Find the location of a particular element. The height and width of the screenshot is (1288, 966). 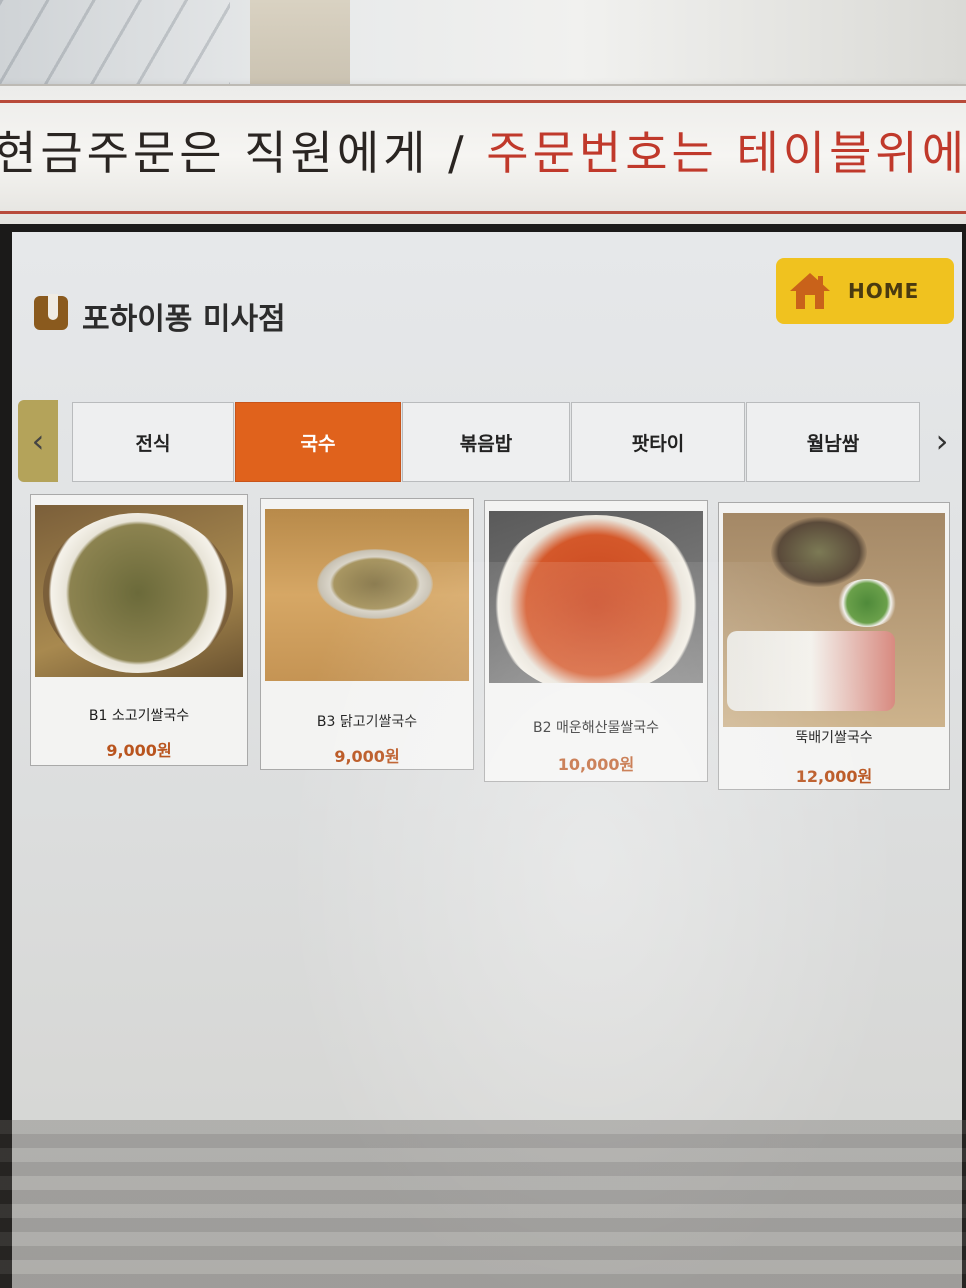

tab-label: 전식 is located at coordinates (153, 443).